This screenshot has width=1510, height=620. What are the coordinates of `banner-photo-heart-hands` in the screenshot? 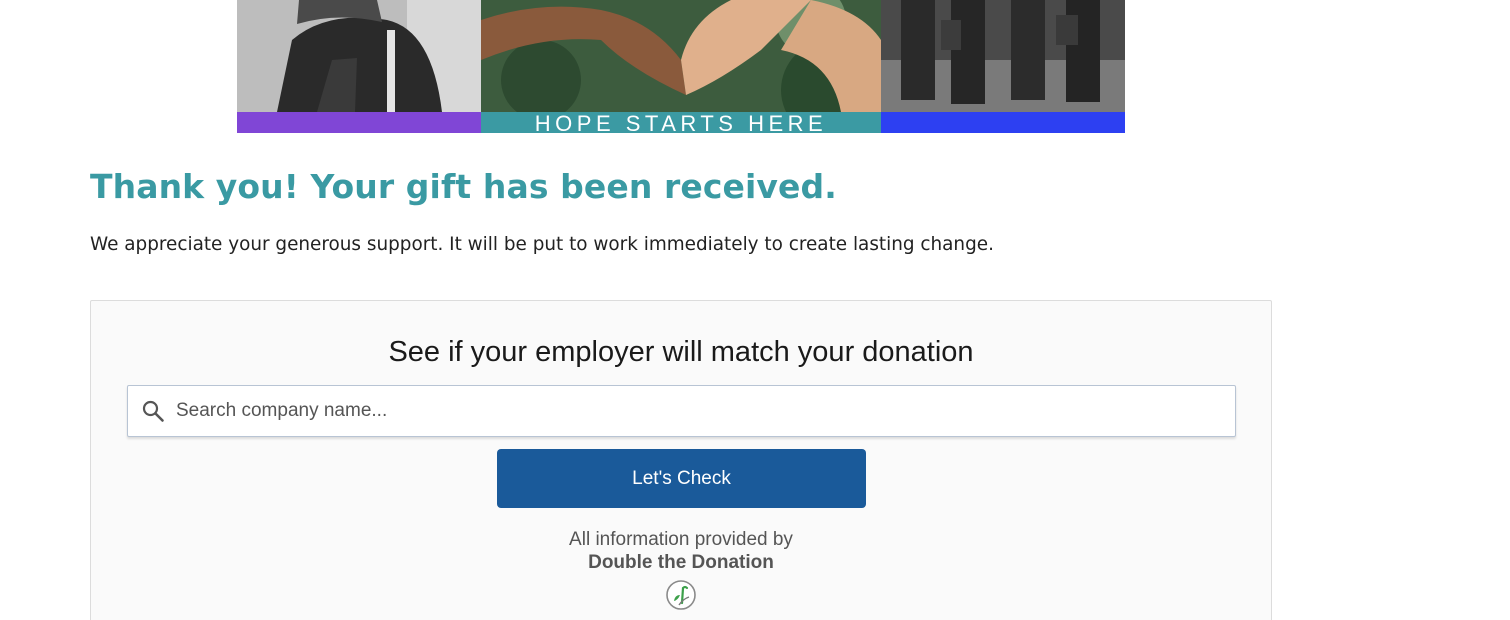 It's located at (681, 56).